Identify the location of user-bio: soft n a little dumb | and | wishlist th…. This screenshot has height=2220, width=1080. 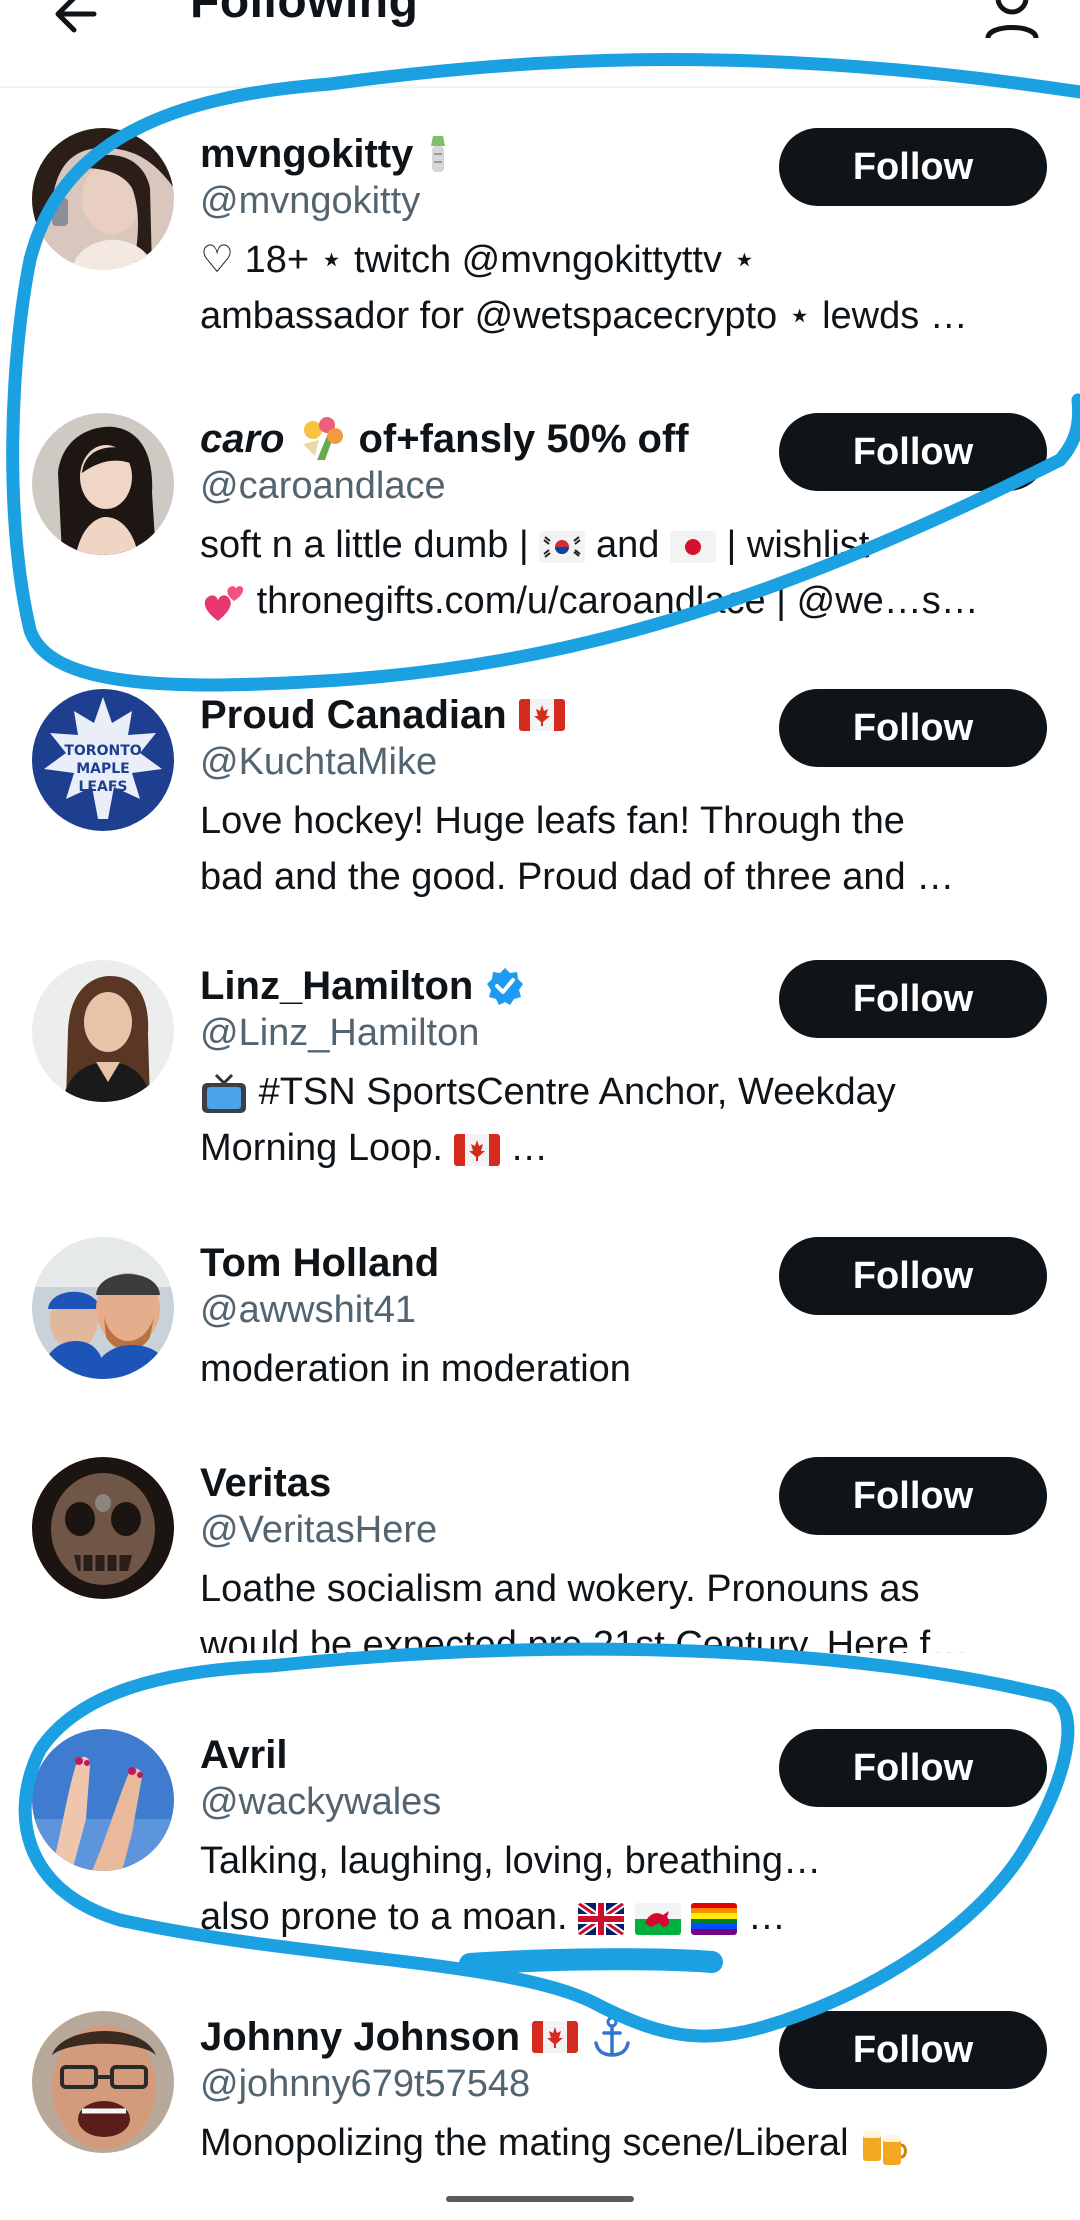
(620, 573).